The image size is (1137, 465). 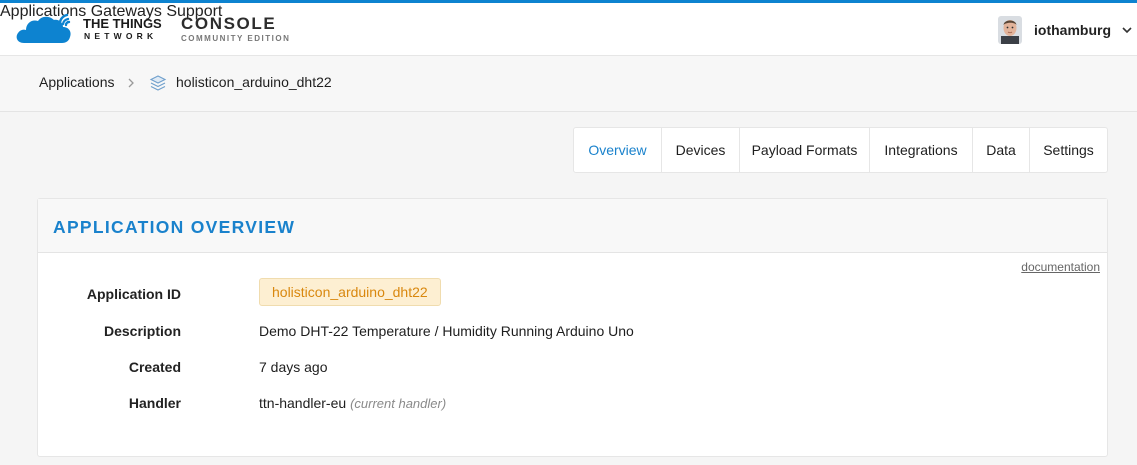 What do you see at coordinates (921, 150) in the screenshot?
I see `tab-integrations: Integrations` at bounding box center [921, 150].